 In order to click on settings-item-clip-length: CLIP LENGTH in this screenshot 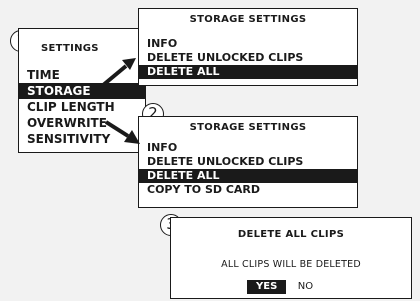, I will do `click(82, 107)`.